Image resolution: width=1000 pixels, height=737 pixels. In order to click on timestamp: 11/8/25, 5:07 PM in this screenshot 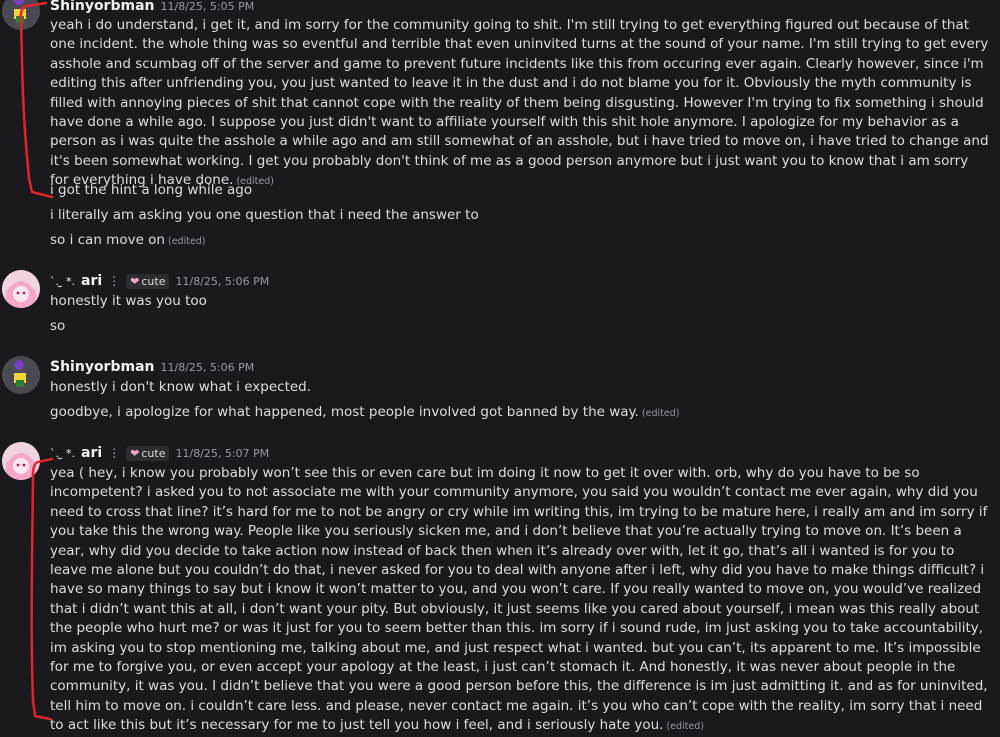, I will do `click(222, 453)`.